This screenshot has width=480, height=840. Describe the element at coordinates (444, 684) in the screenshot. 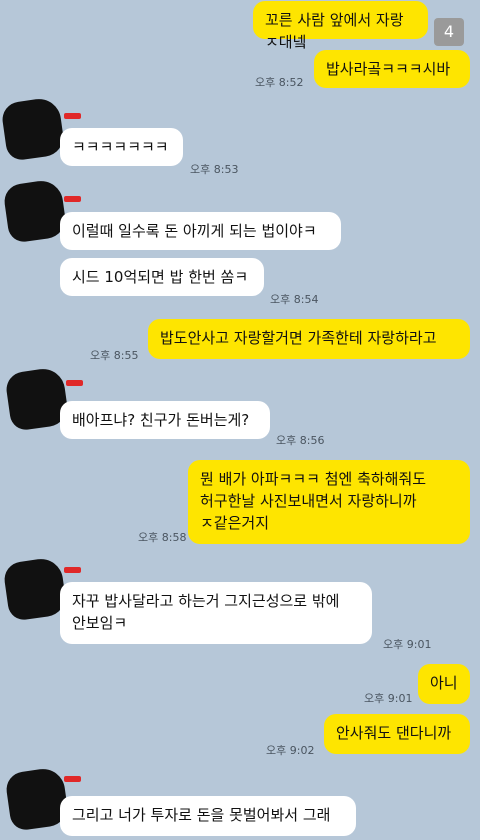

I see `message-bubble-sent: 아니` at that location.